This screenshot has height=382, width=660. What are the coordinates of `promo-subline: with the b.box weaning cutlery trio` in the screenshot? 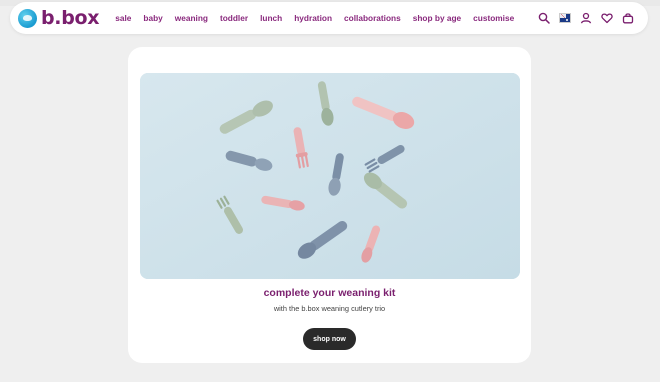 It's located at (329, 308).